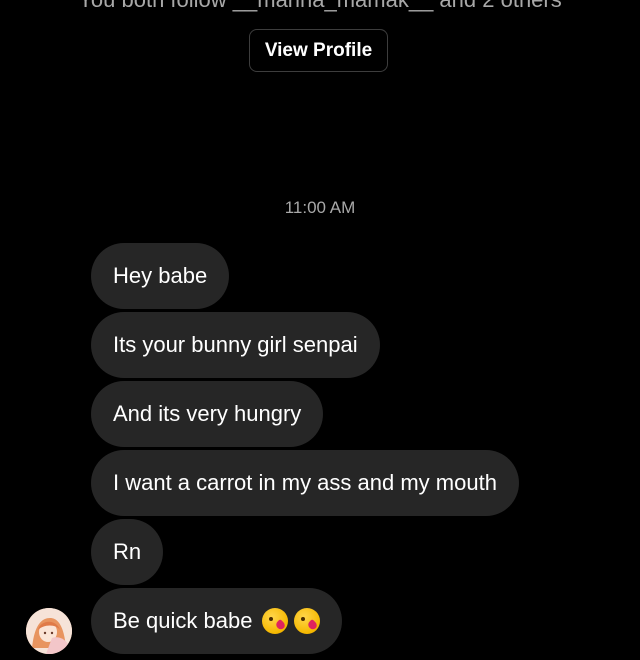 Image resolution: width=640 pixels, height=660 pixels. I want to click on message-text: Hey babe, so click(160, 275).